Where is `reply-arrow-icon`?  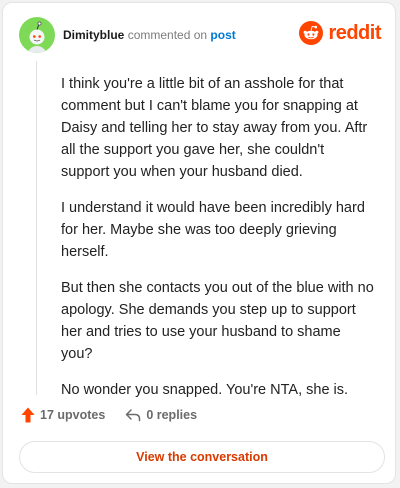 reply-arrow-icon is located at coordinates (133, 415).